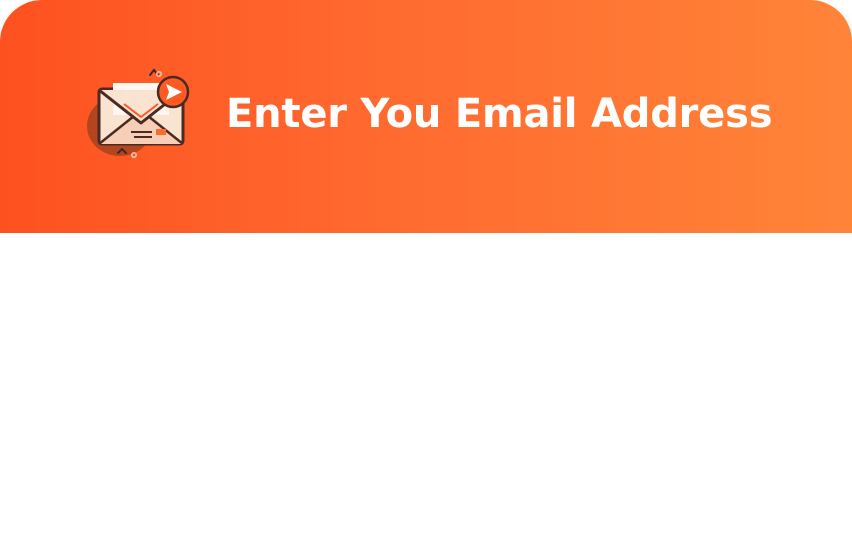  I want to click on page-title: Enter You Email Address, so click(499, 114).